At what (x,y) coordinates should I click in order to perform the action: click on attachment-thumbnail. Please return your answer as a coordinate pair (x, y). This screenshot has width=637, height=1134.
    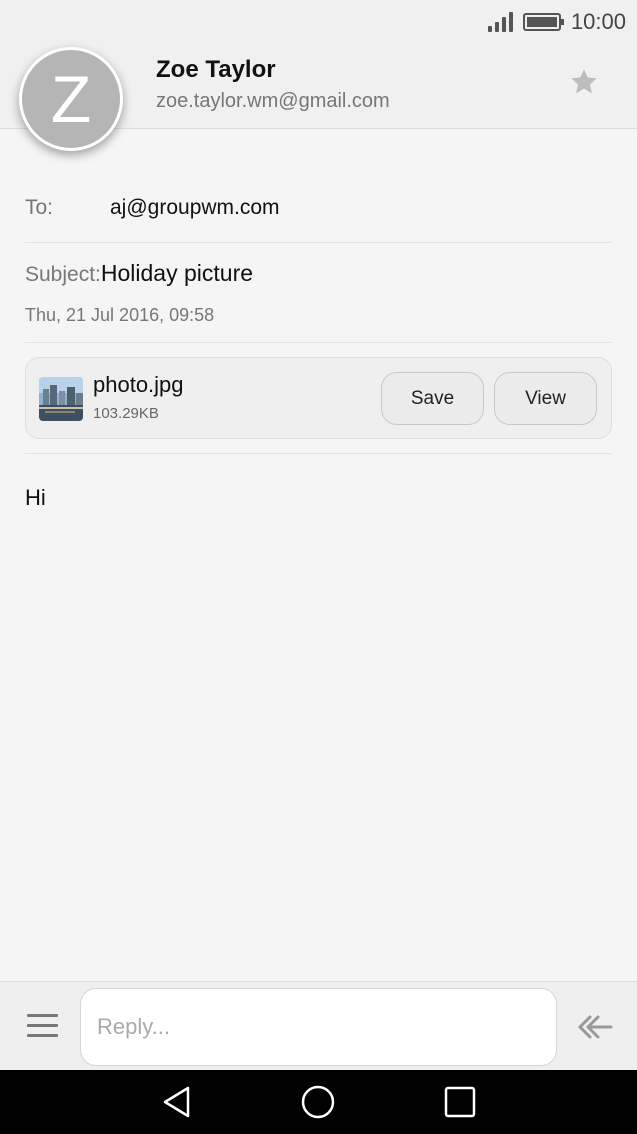
    Looking at the image, I should click on (61, 399).